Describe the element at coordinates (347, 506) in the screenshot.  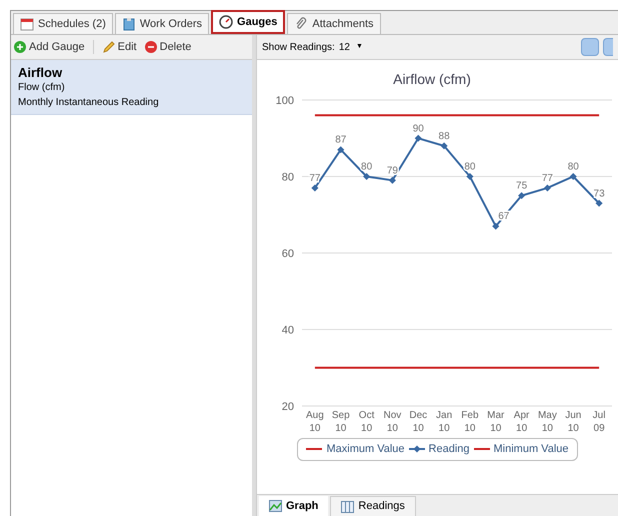
I see `table-icon` at that location.